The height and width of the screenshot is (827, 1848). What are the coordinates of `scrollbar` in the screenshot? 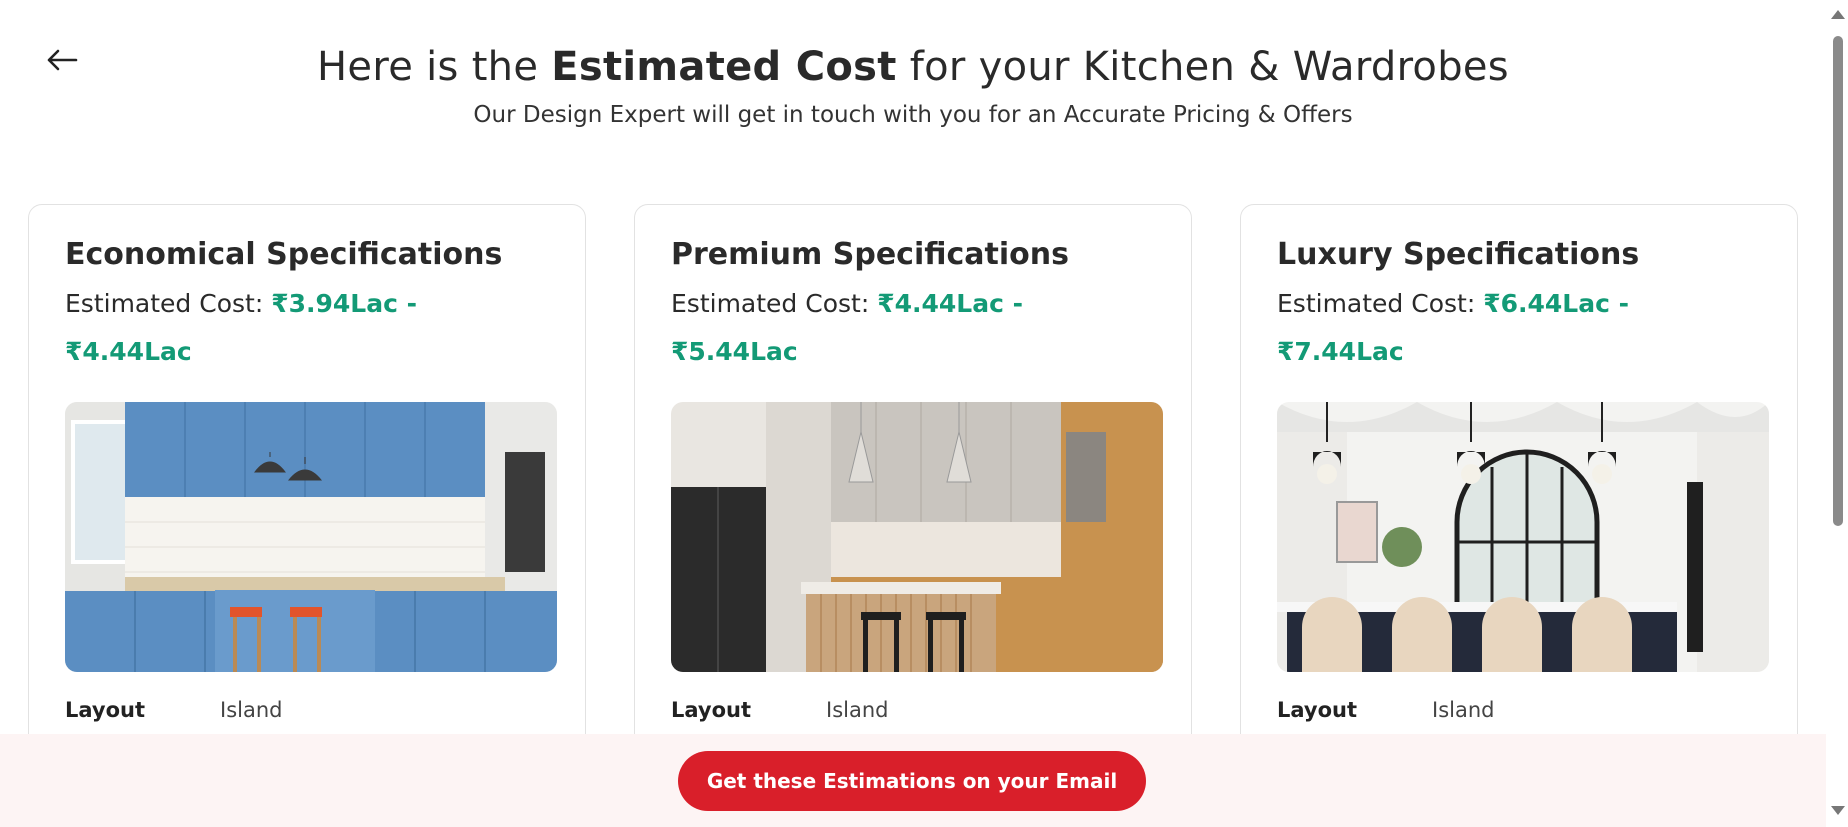 It's located at (1837, 413).